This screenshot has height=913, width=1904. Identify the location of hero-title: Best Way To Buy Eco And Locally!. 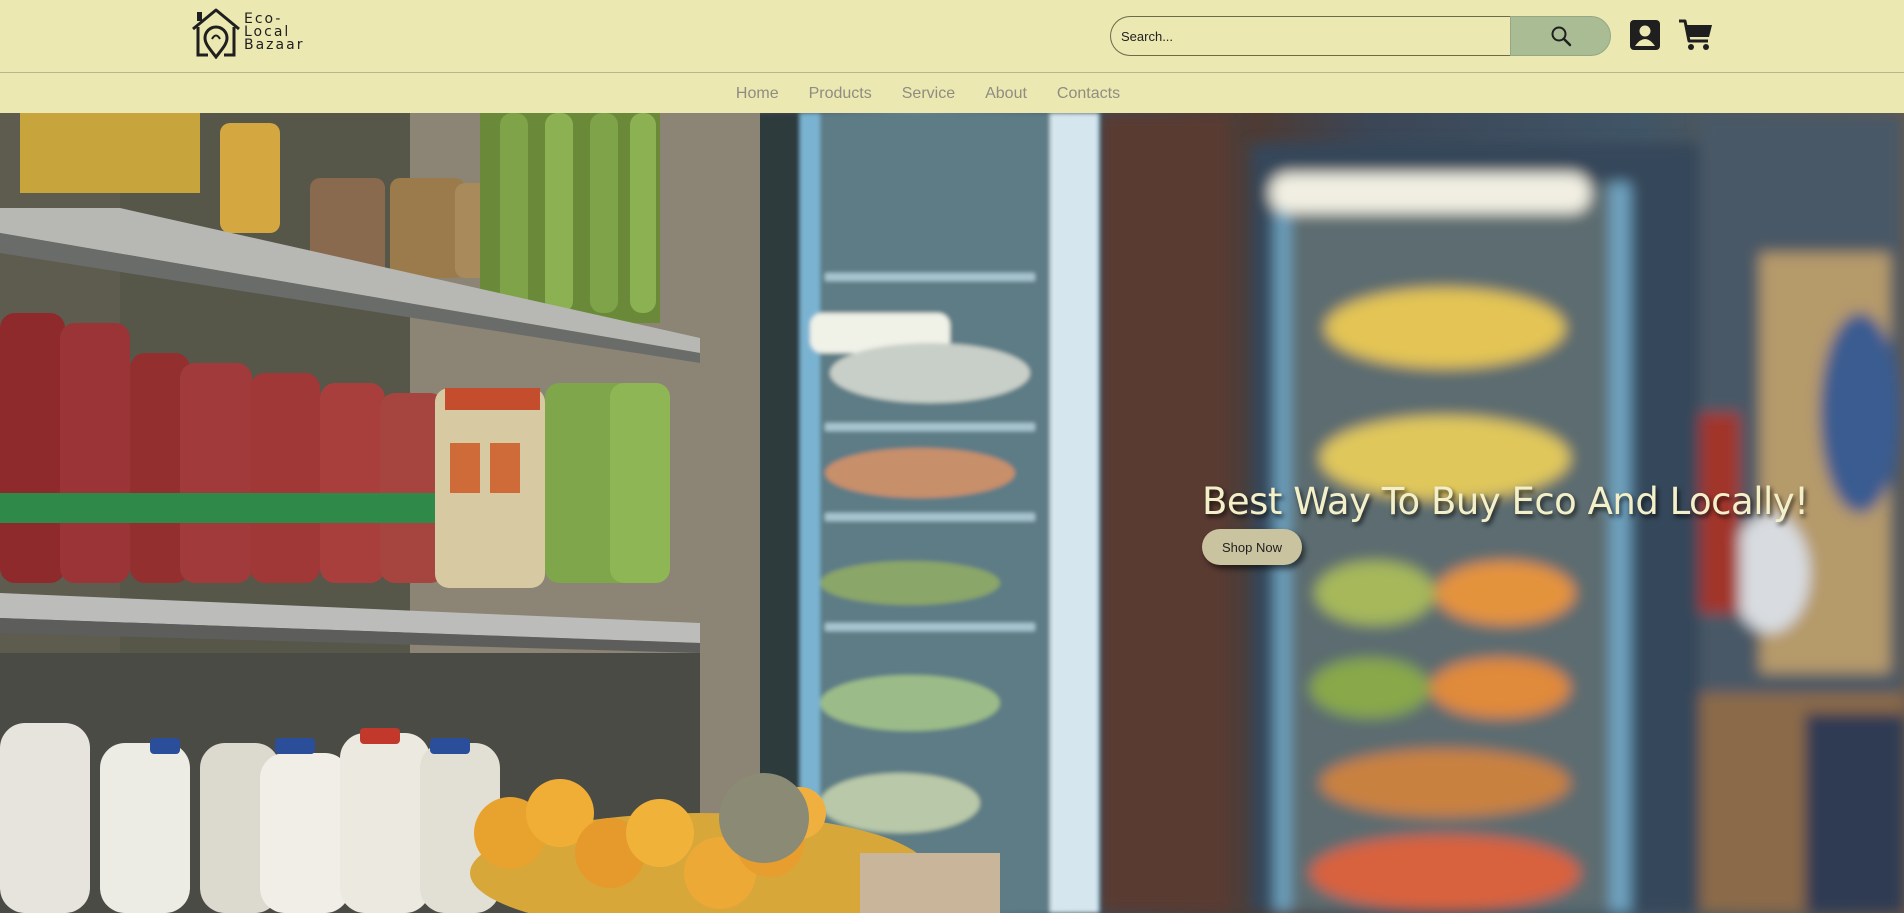
(1505, 501).